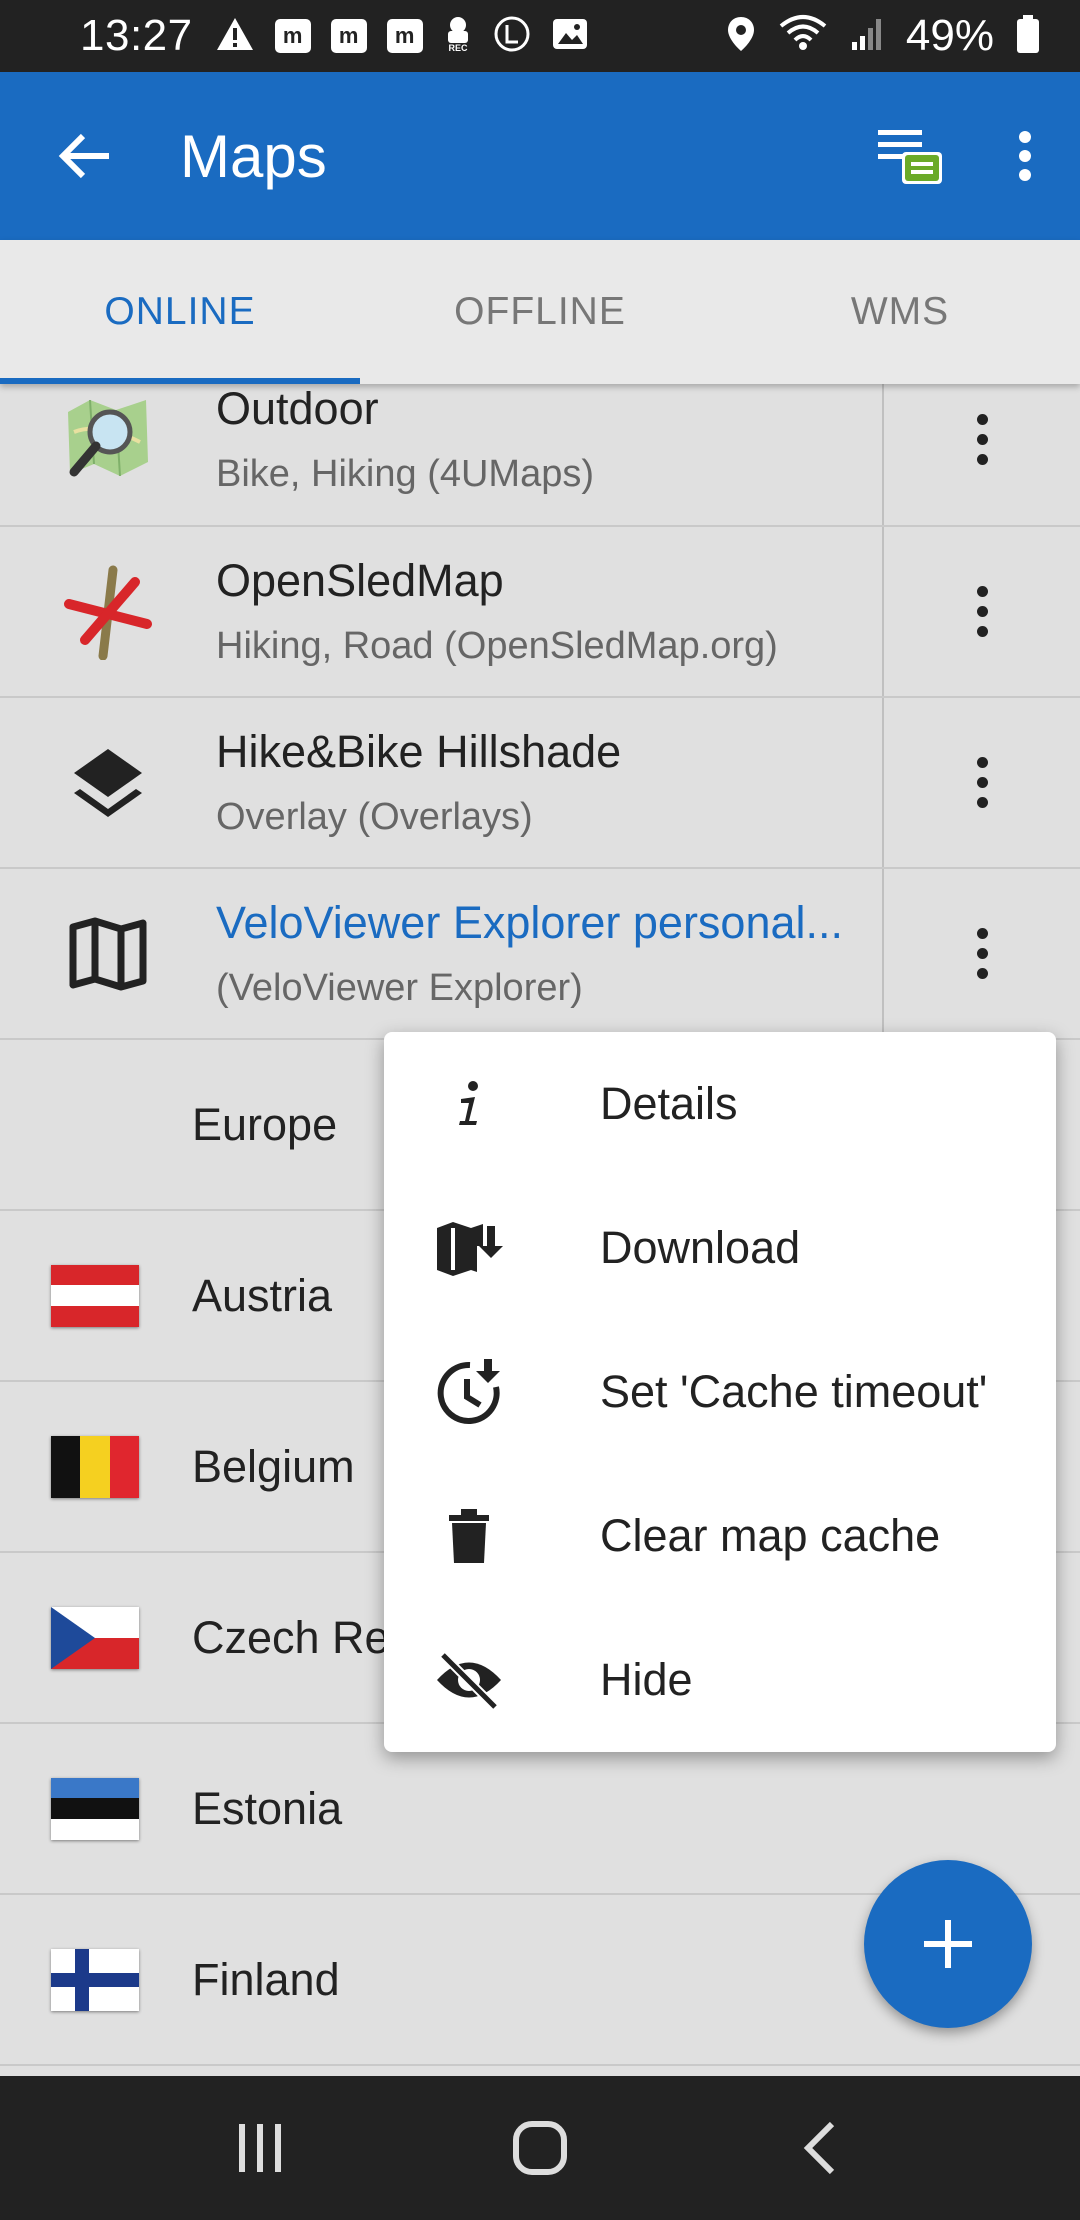 The image size is (1080, 2220). What do you see at coordinates (468, 1103) in the screenshot?
I see `info-icon` at bounding box center [468, 1103].